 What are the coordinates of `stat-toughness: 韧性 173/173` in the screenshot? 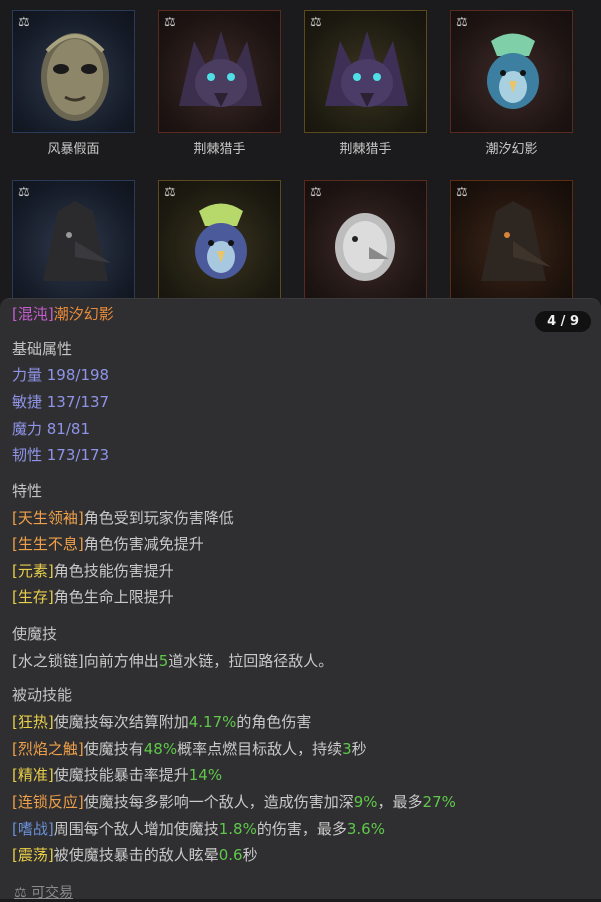 It's located at (61, 455).